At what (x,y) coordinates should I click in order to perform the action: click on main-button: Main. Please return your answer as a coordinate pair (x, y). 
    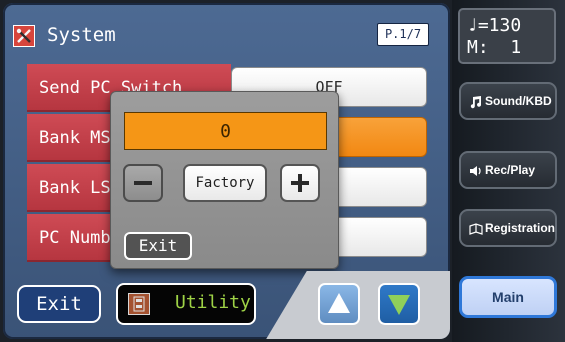
    Looking at the image, I should click on (508, 297).